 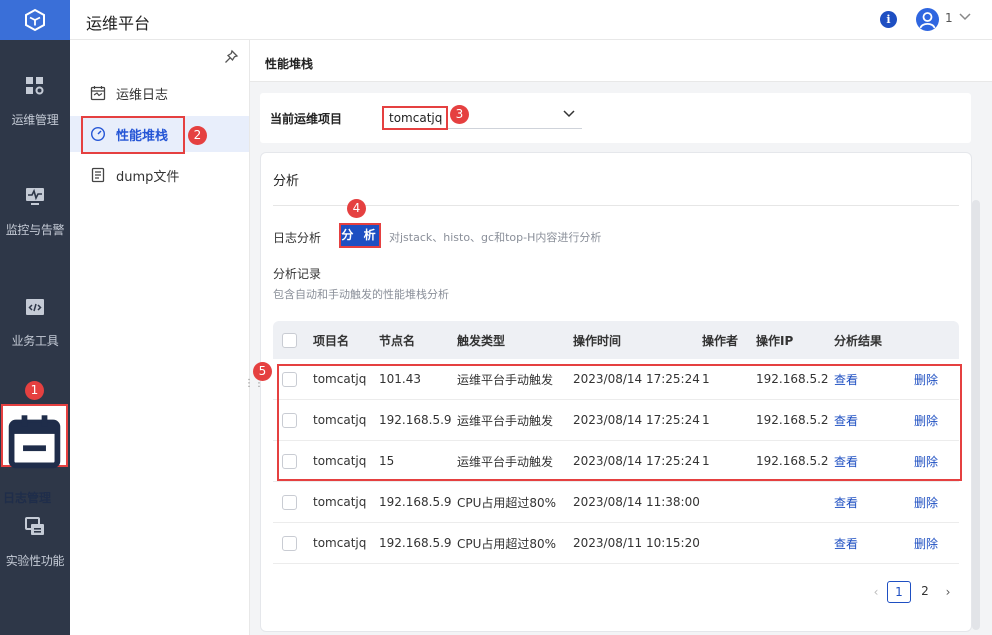 What do you see at coordinates (615, 118) in the screenshot?
I see `project-selector-card: 当前运维项目 tomcatjq` at bounding box center [615, 118].